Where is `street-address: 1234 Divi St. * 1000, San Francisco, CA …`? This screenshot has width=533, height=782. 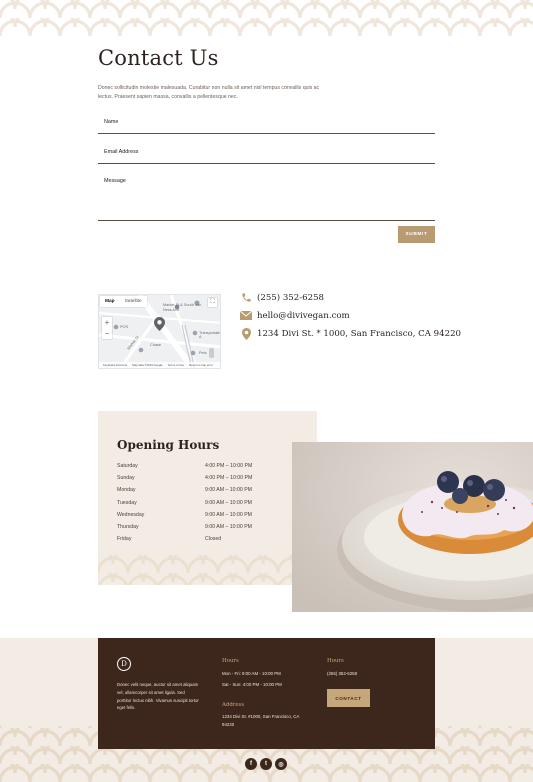
street-address: 1234 Divi St. * 1000, San Francisco, CA … is located at coordinates (359, 333).